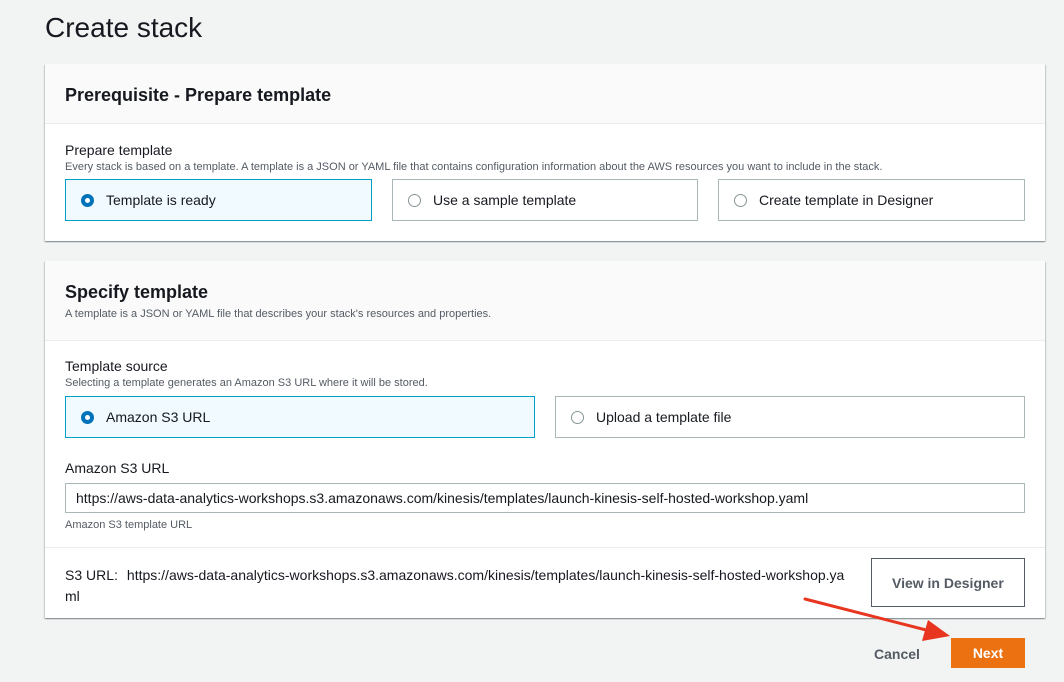  I want to click on option-sample-template: Use a sample template, so click(545, 200).